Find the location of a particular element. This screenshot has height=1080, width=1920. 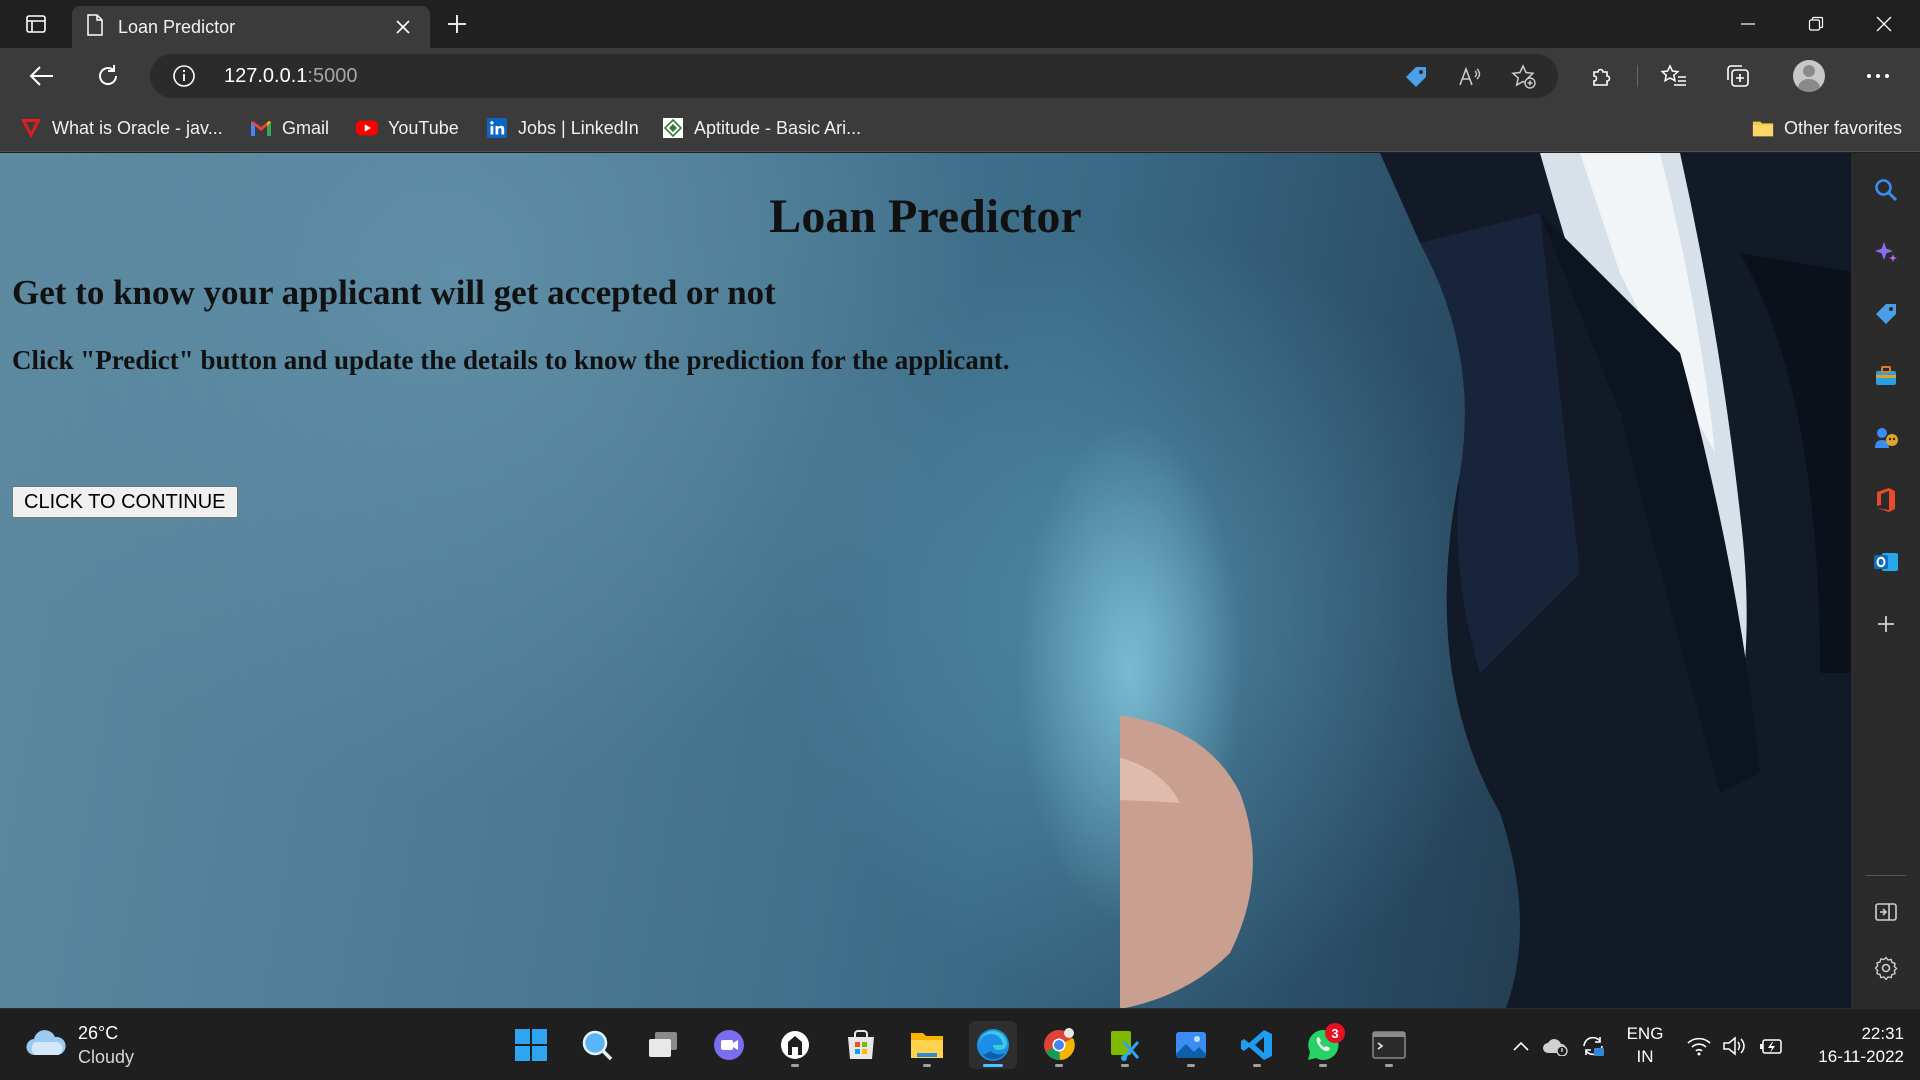

continue-button: CLICK TO CONTINUE is located at coordinates (125, 502).